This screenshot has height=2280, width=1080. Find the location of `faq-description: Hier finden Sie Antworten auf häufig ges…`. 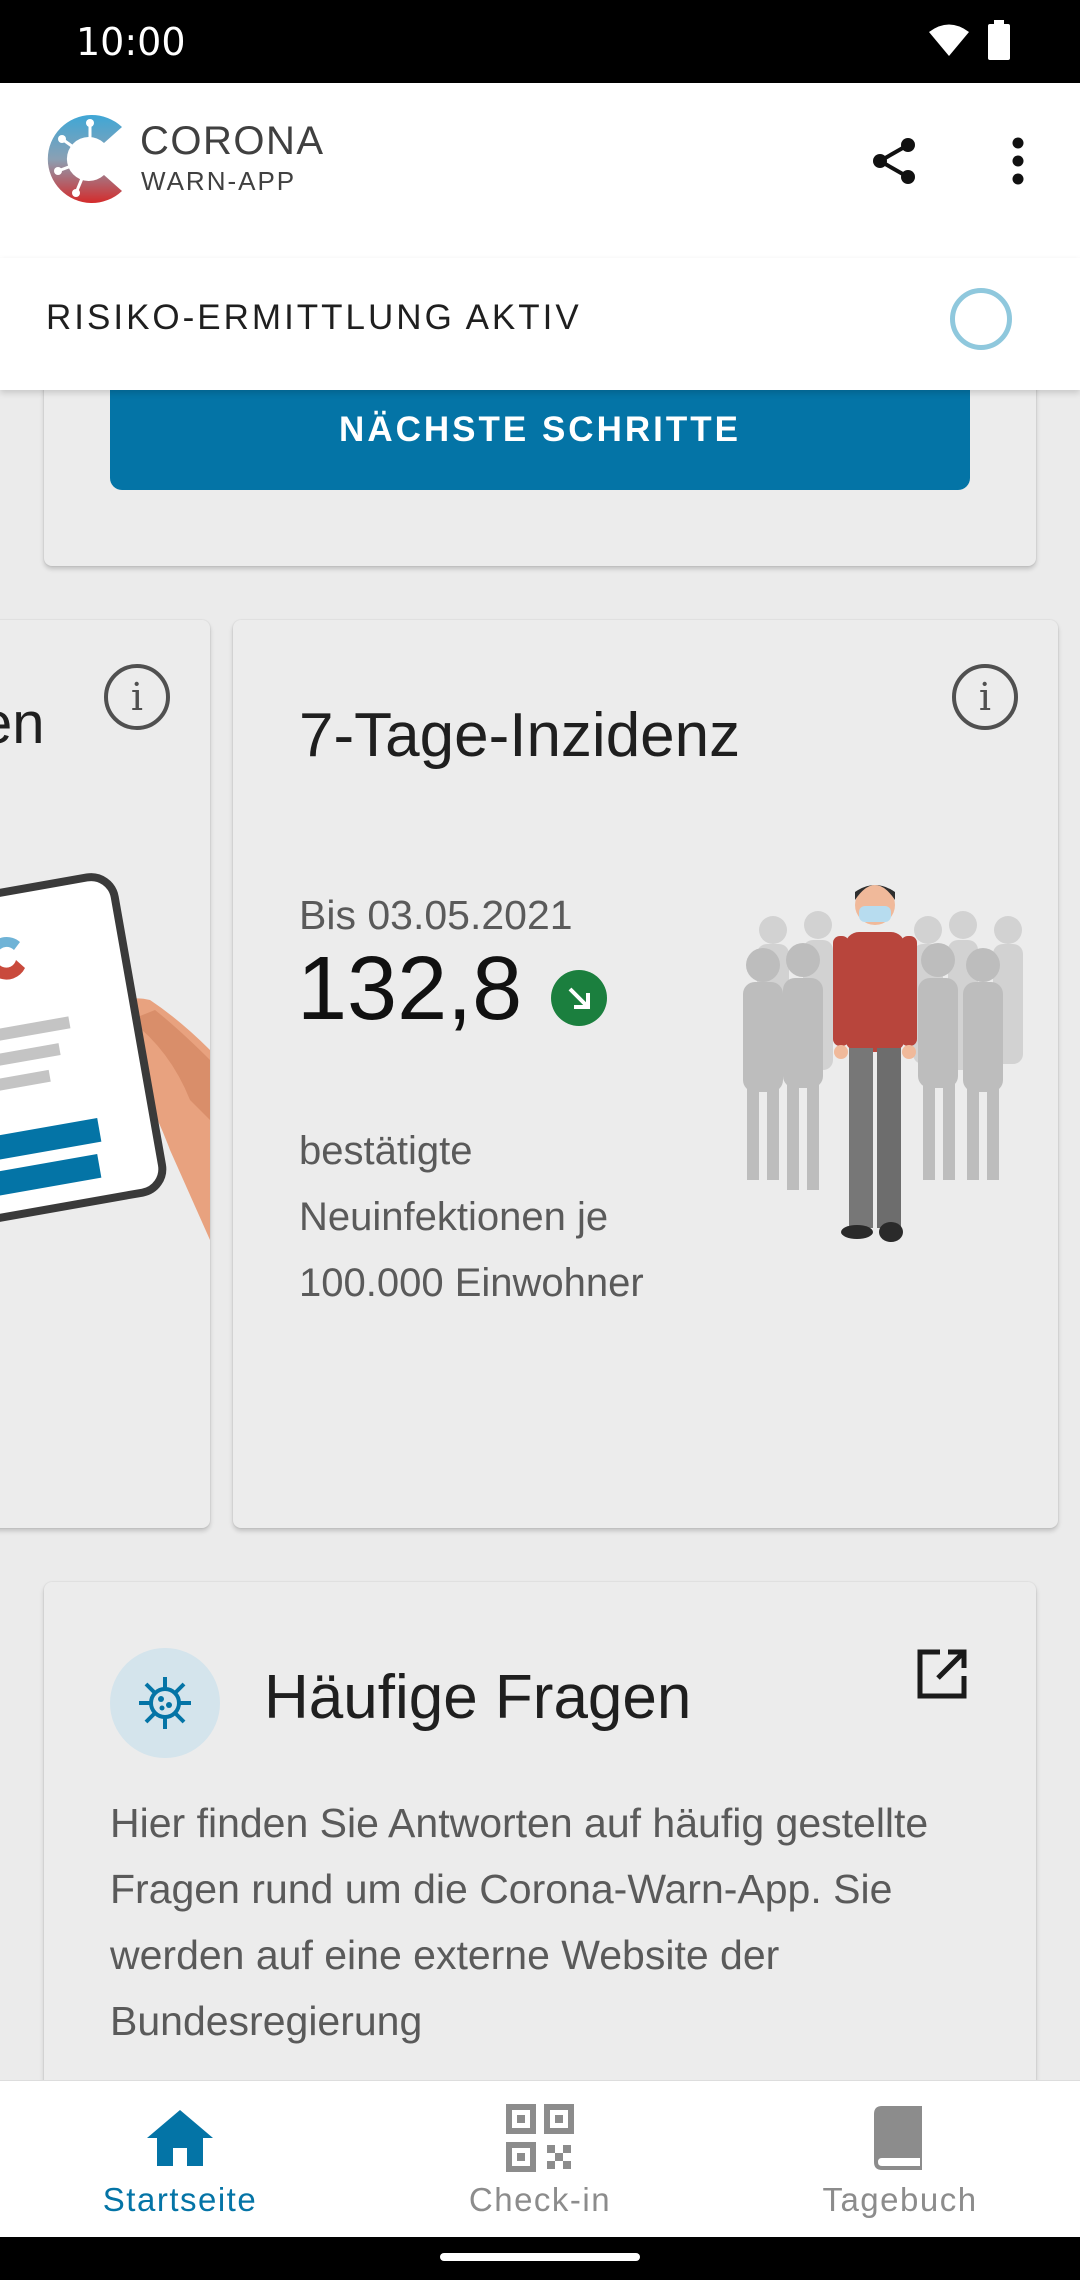

faq-description: Hier finden Sie Antworten auf häufig ges… is located at coordinates (519, 1922).